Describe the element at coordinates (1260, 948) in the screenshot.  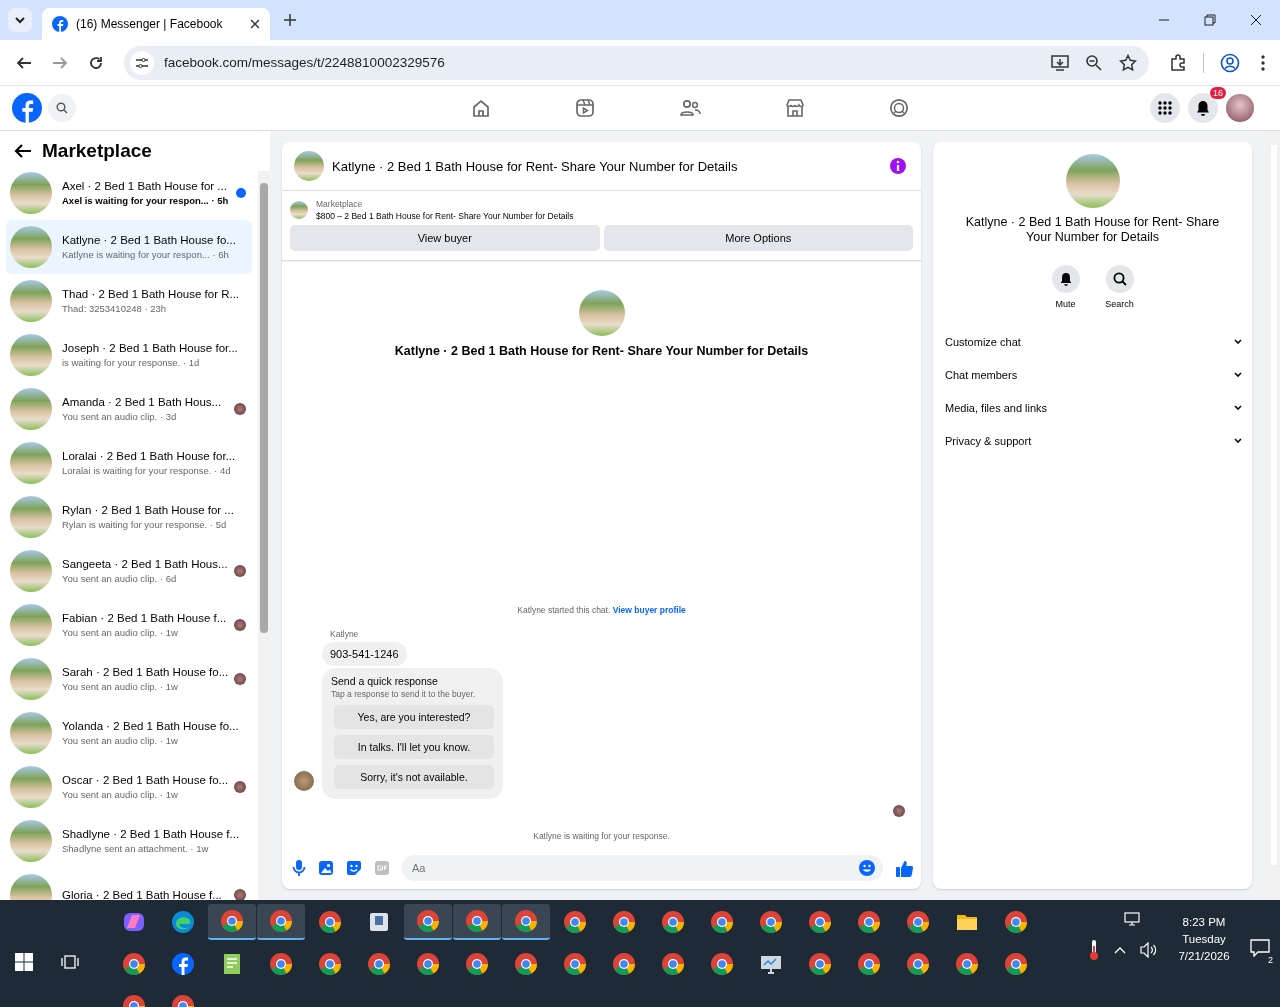
I see `notification-center-icon` at that location.